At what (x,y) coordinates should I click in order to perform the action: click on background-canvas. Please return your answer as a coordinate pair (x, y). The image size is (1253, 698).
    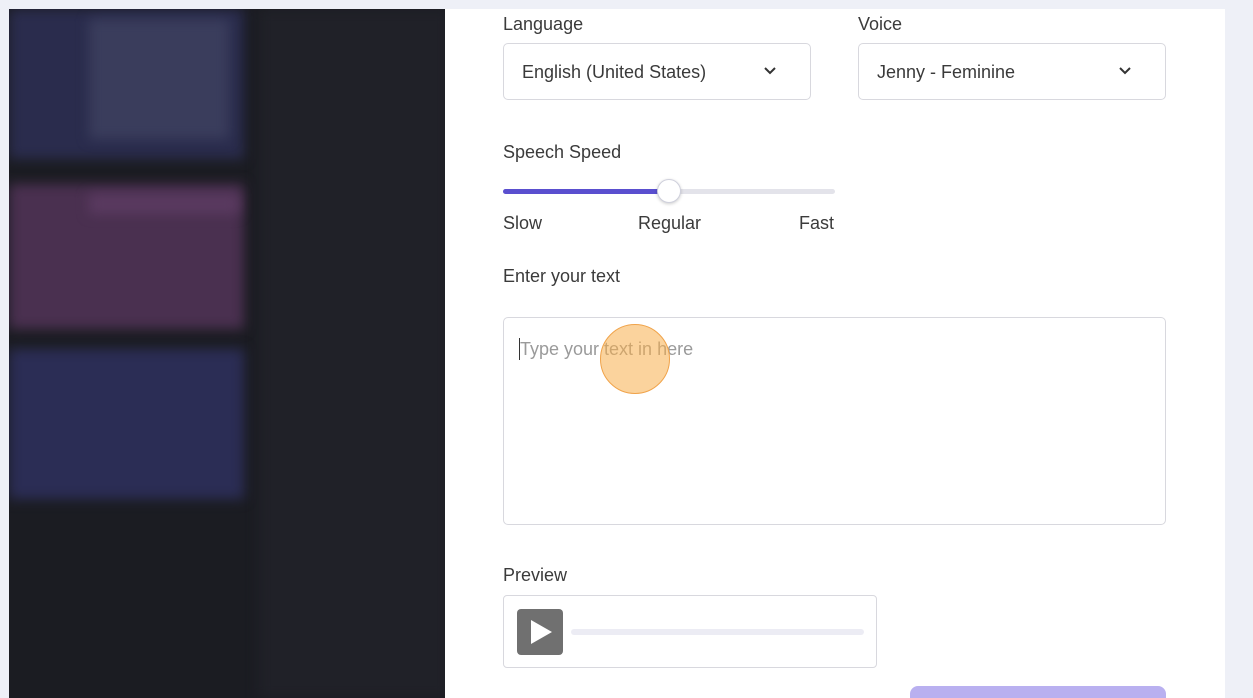
    Looking at the image, I should click on (354, 353).